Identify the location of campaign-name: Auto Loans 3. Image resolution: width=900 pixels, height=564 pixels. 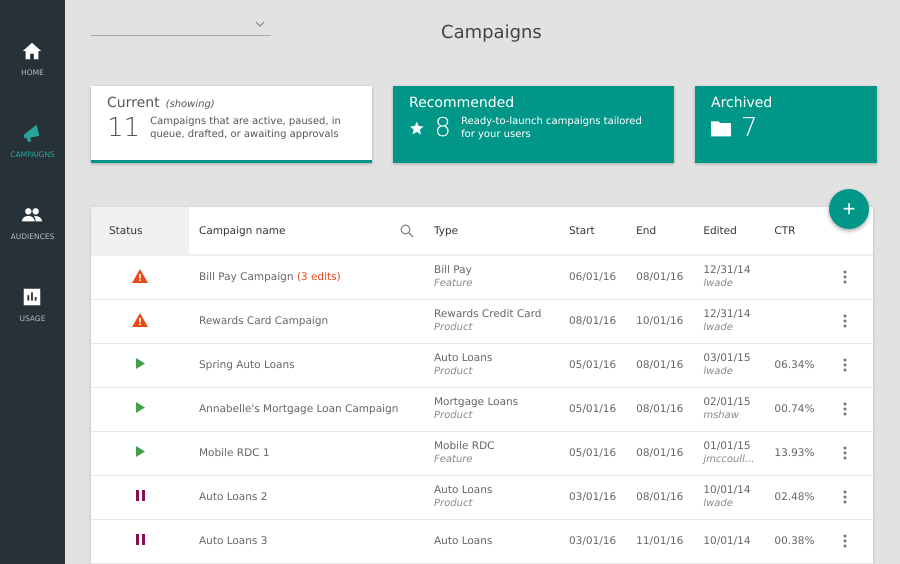
(233, 541).